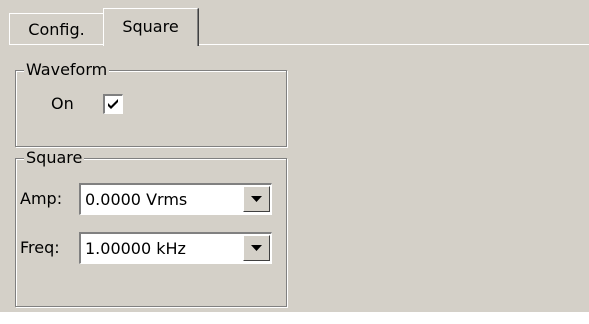  I want to click on tab-square: Square, so click(151, 27).